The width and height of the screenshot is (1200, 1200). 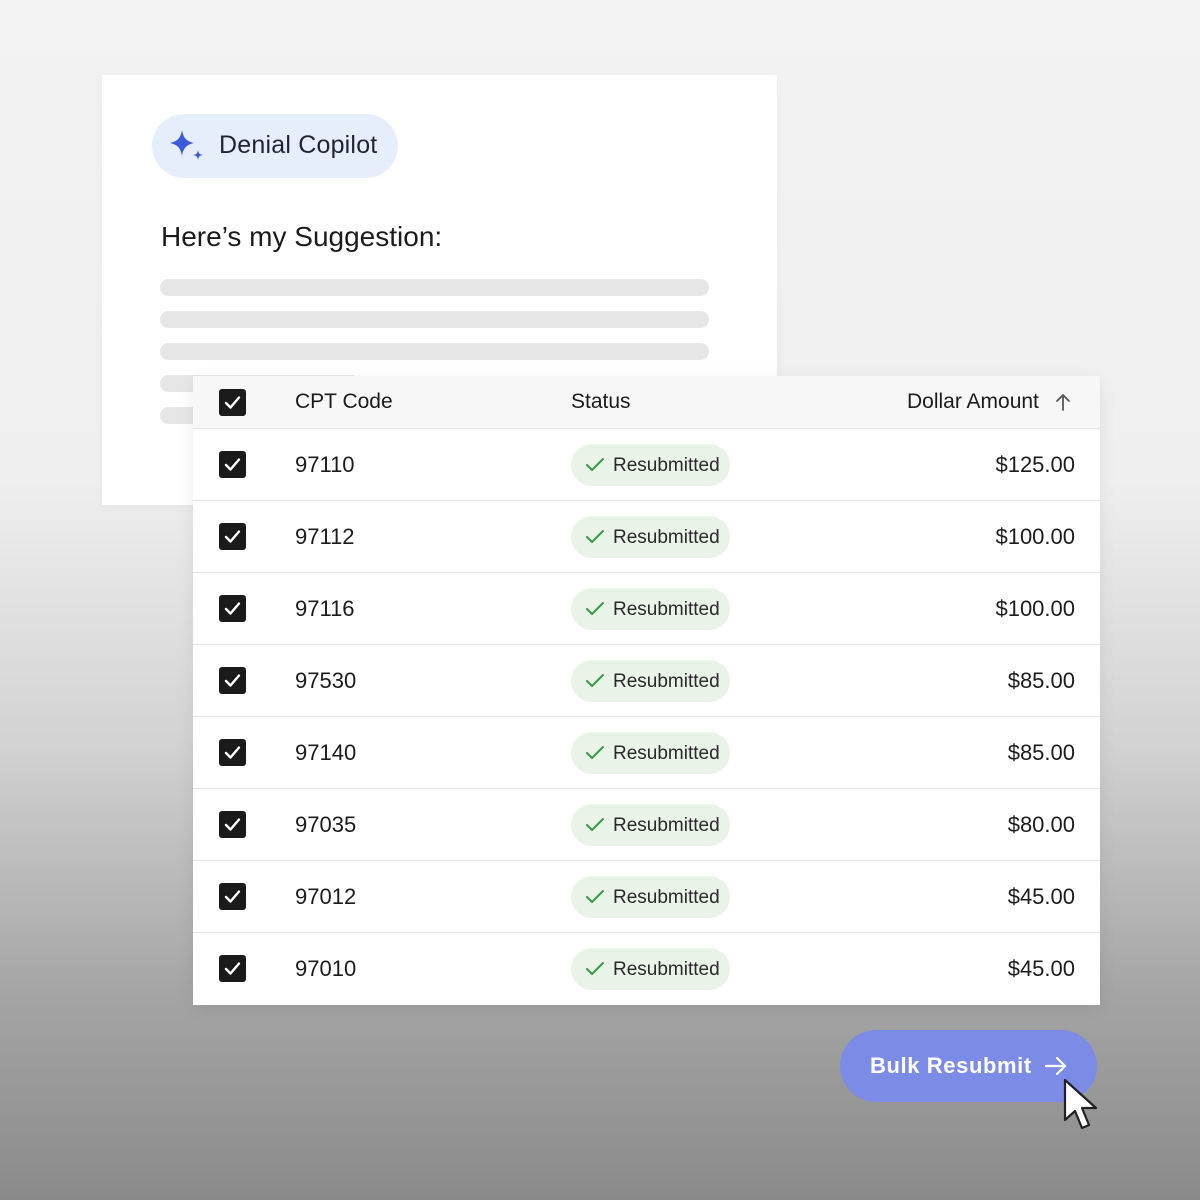 I want to click on select-all-checkbox, so click(x=232, y=402).